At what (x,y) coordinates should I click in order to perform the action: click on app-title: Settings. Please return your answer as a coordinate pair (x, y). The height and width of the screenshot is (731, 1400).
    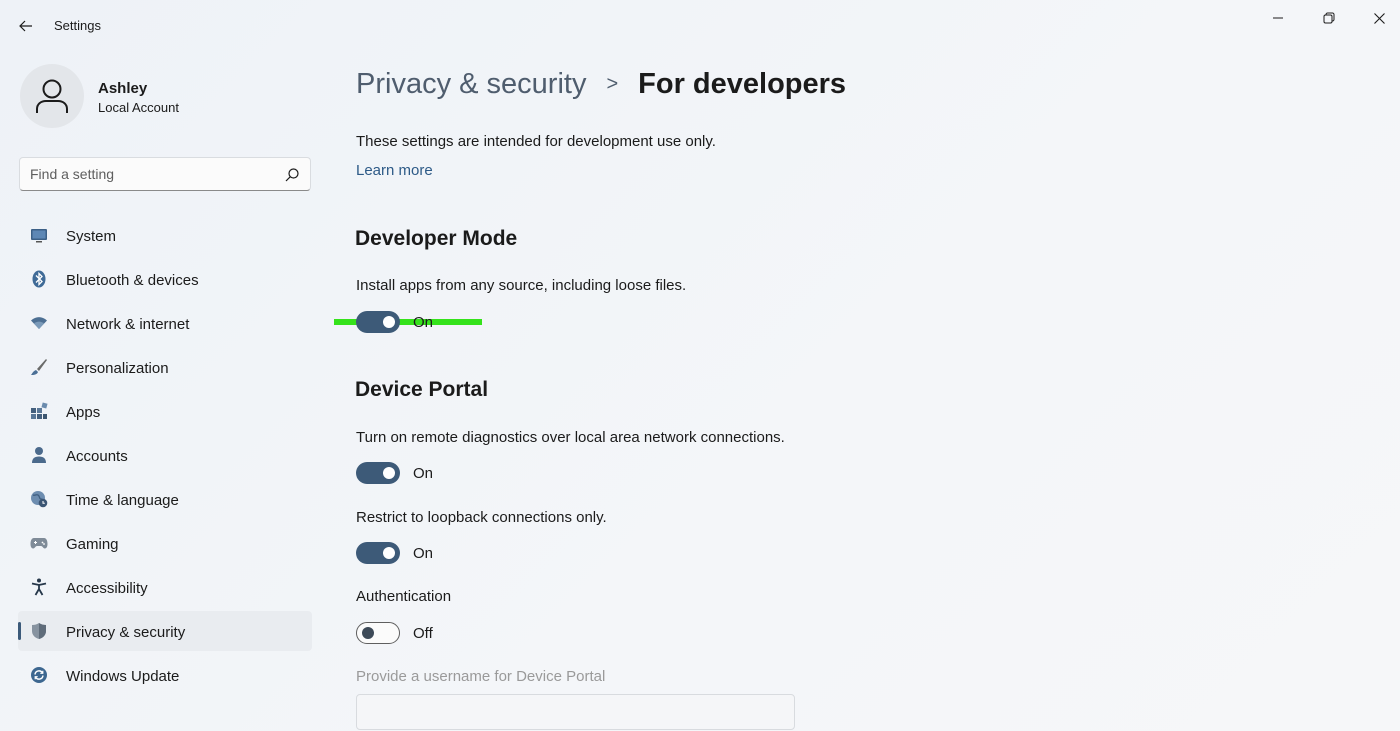
    Looking at the image, I should click on (77, 25).